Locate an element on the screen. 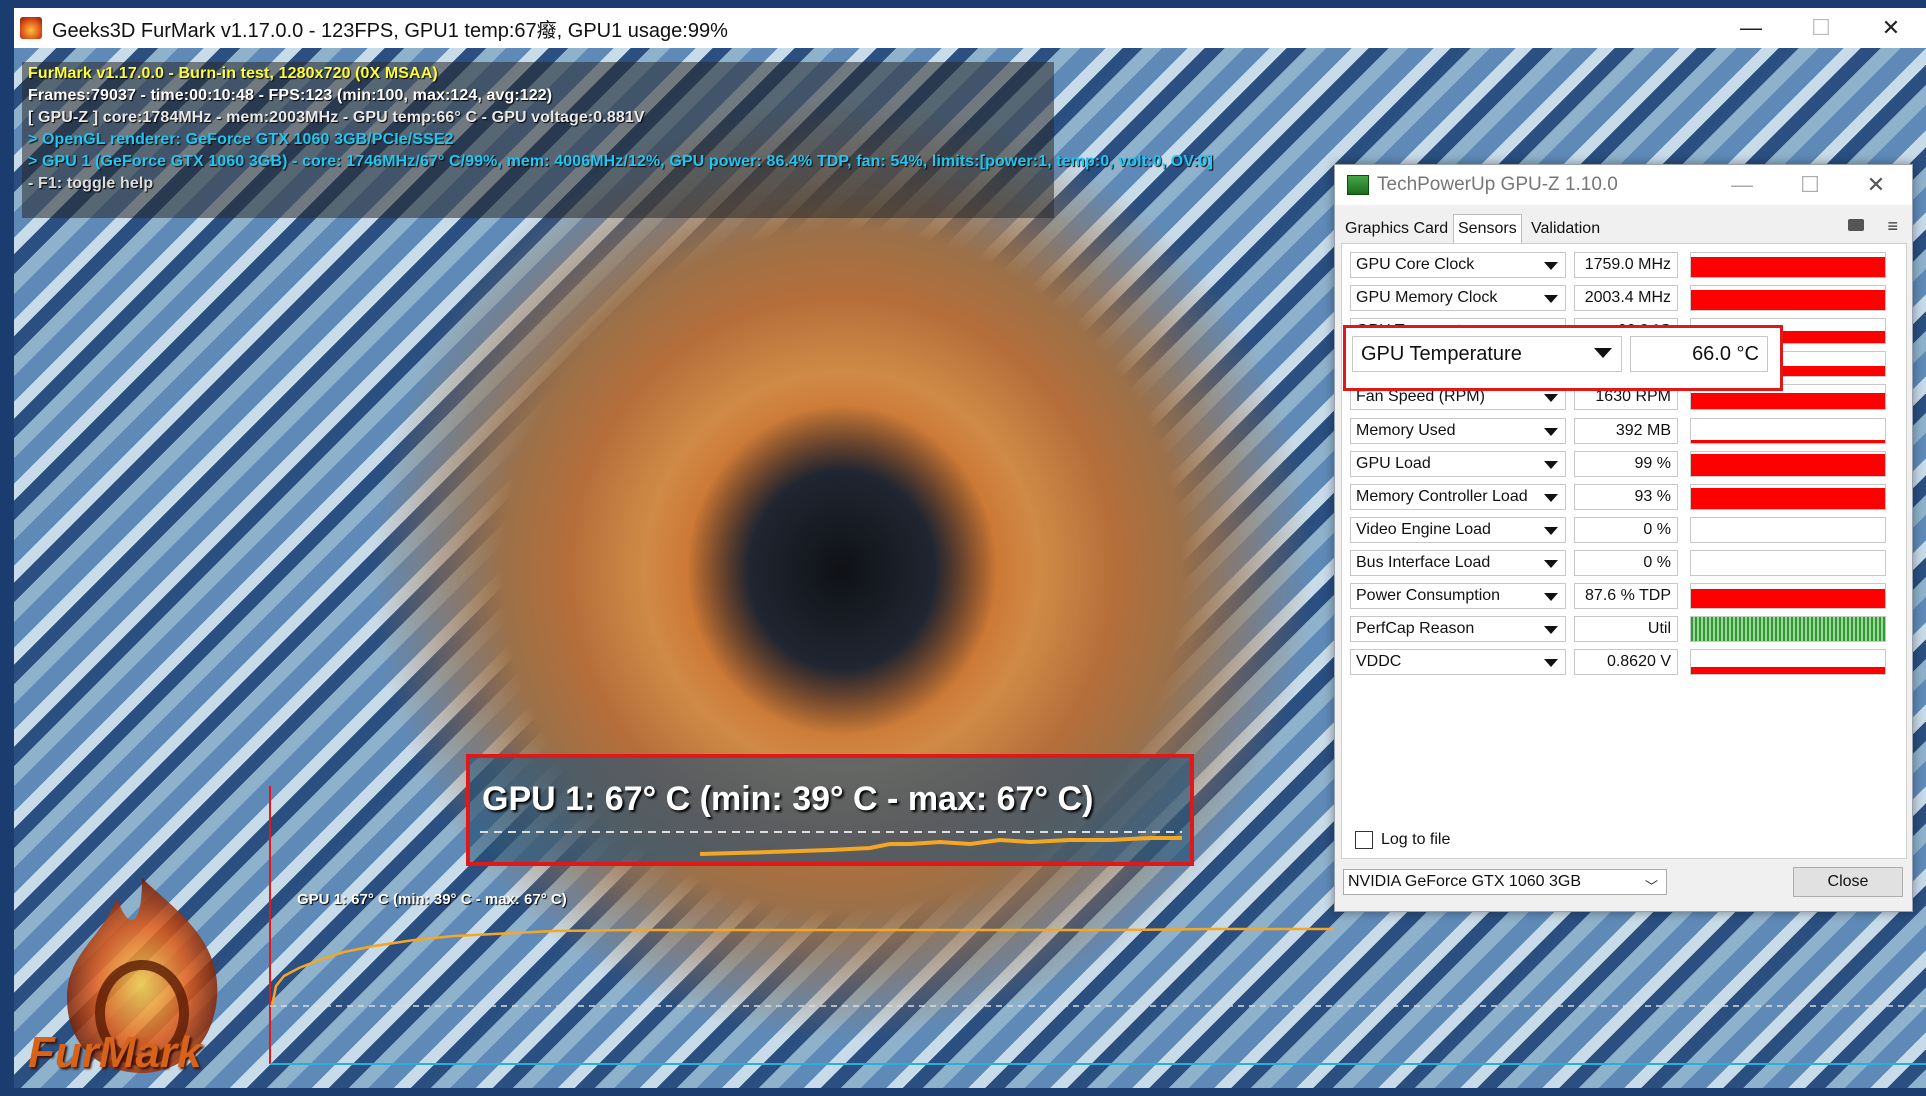 Image resolution: width=1926 pixels, height=1096 pixels. sensor-row: GPU Memory Clock 2003.4 MHz is located at coordinates (1625, 298).